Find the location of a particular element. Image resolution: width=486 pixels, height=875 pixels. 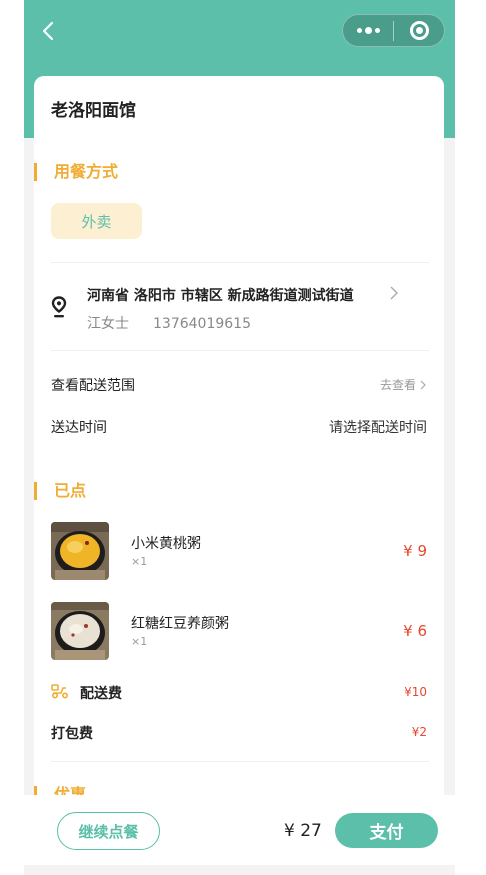

dining-mode-tag: 外卖 is located at coordinates (96, 221).